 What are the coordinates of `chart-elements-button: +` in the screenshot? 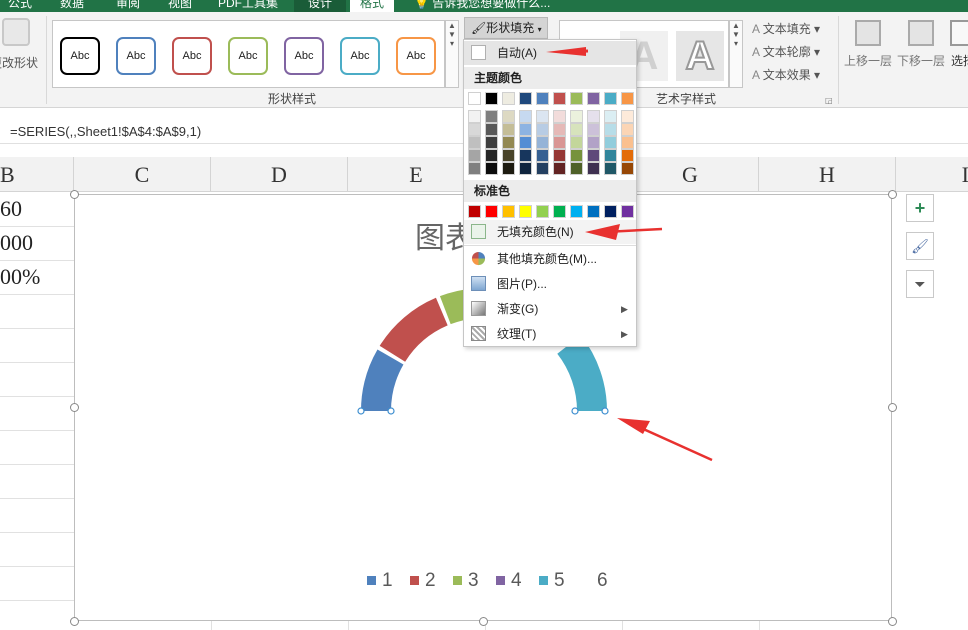 It's located at (920, 208).